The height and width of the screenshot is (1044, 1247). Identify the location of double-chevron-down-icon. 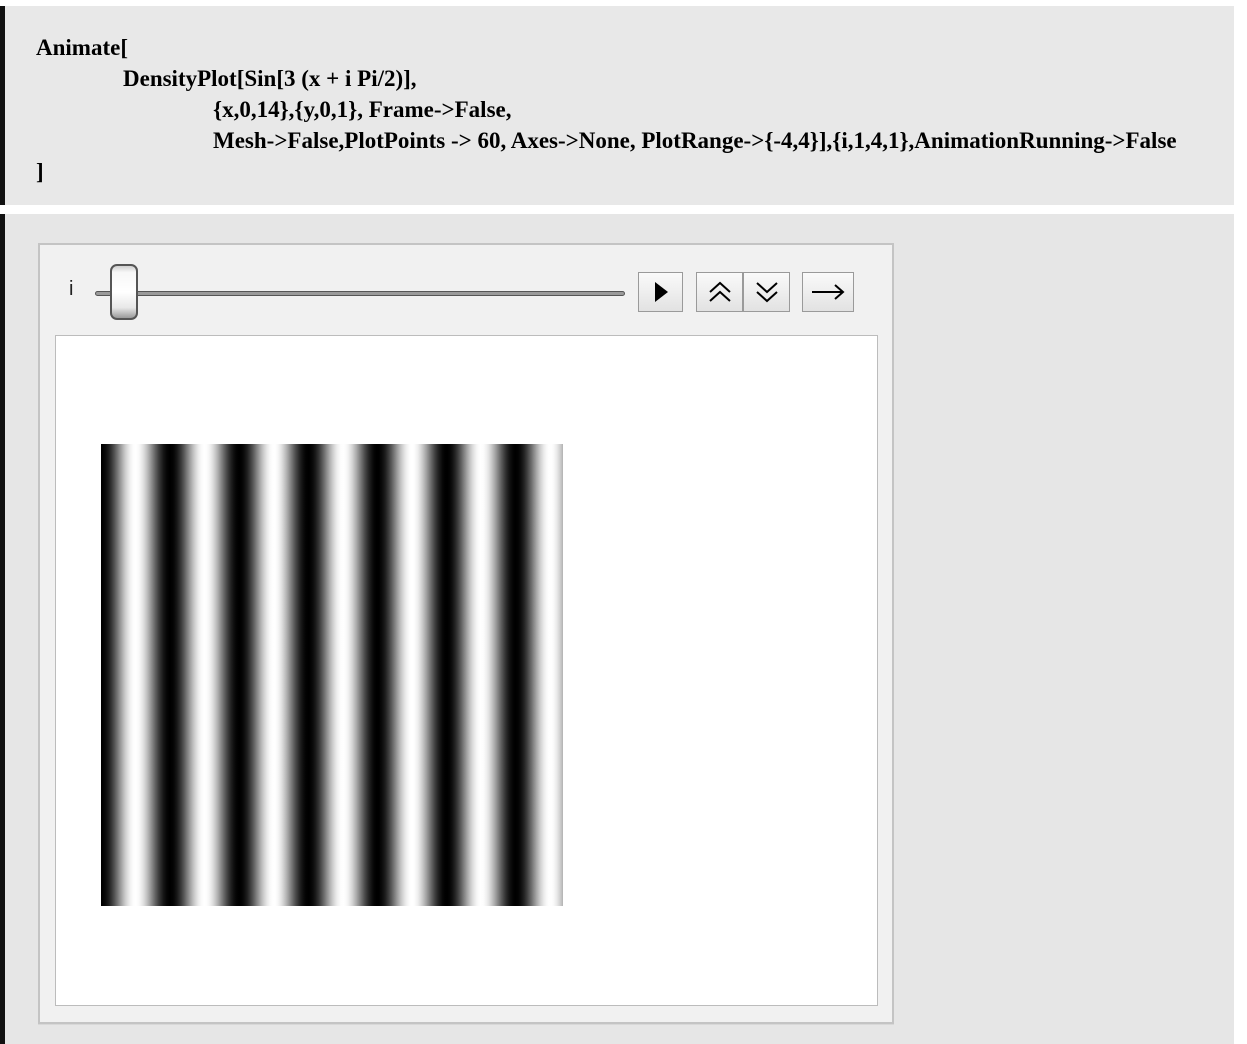
(766, 292).